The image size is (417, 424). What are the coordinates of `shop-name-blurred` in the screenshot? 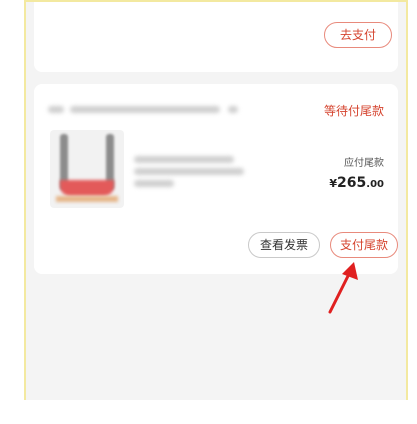 It's located at (148, 111).